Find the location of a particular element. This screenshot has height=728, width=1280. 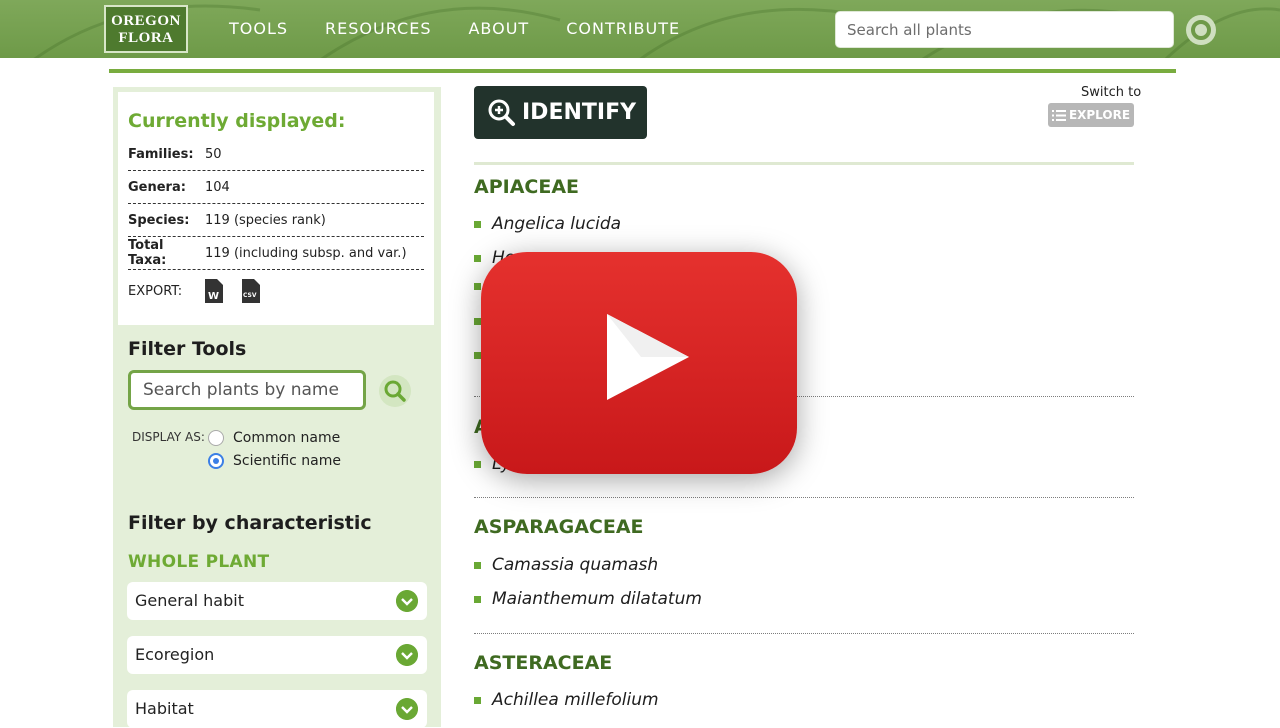

video-play-button is located at coordinates (639, 363).